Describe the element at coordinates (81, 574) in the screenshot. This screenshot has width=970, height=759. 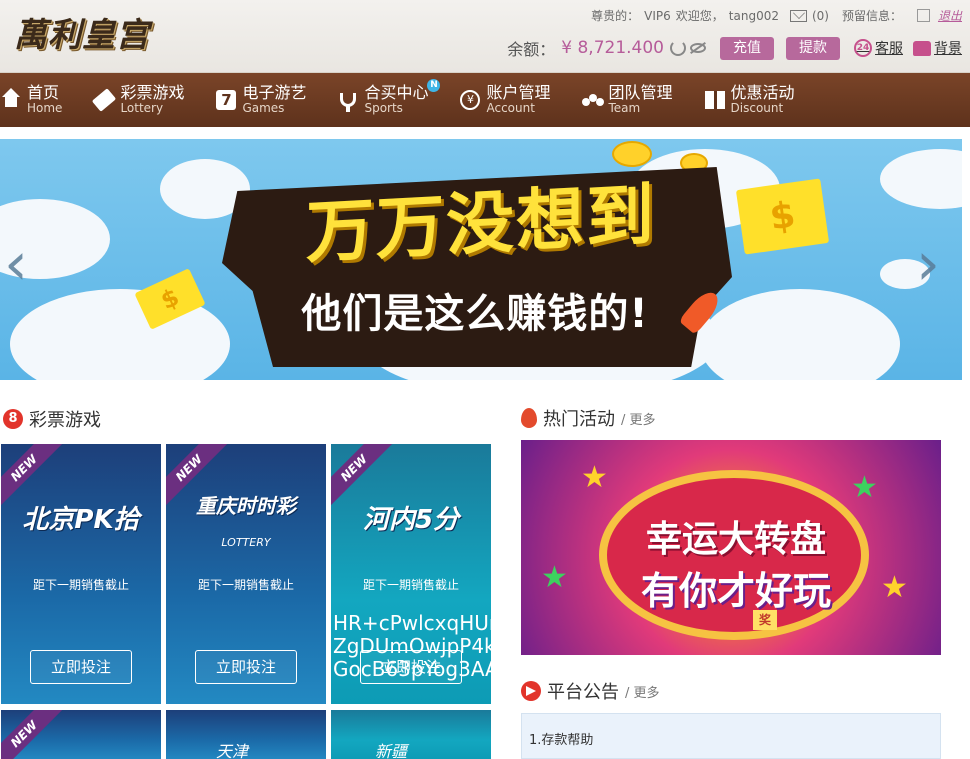
I see `lottery-card-bjpk10: NEW 北京PK拾 距下一期销售截止 立即投注` at that location.